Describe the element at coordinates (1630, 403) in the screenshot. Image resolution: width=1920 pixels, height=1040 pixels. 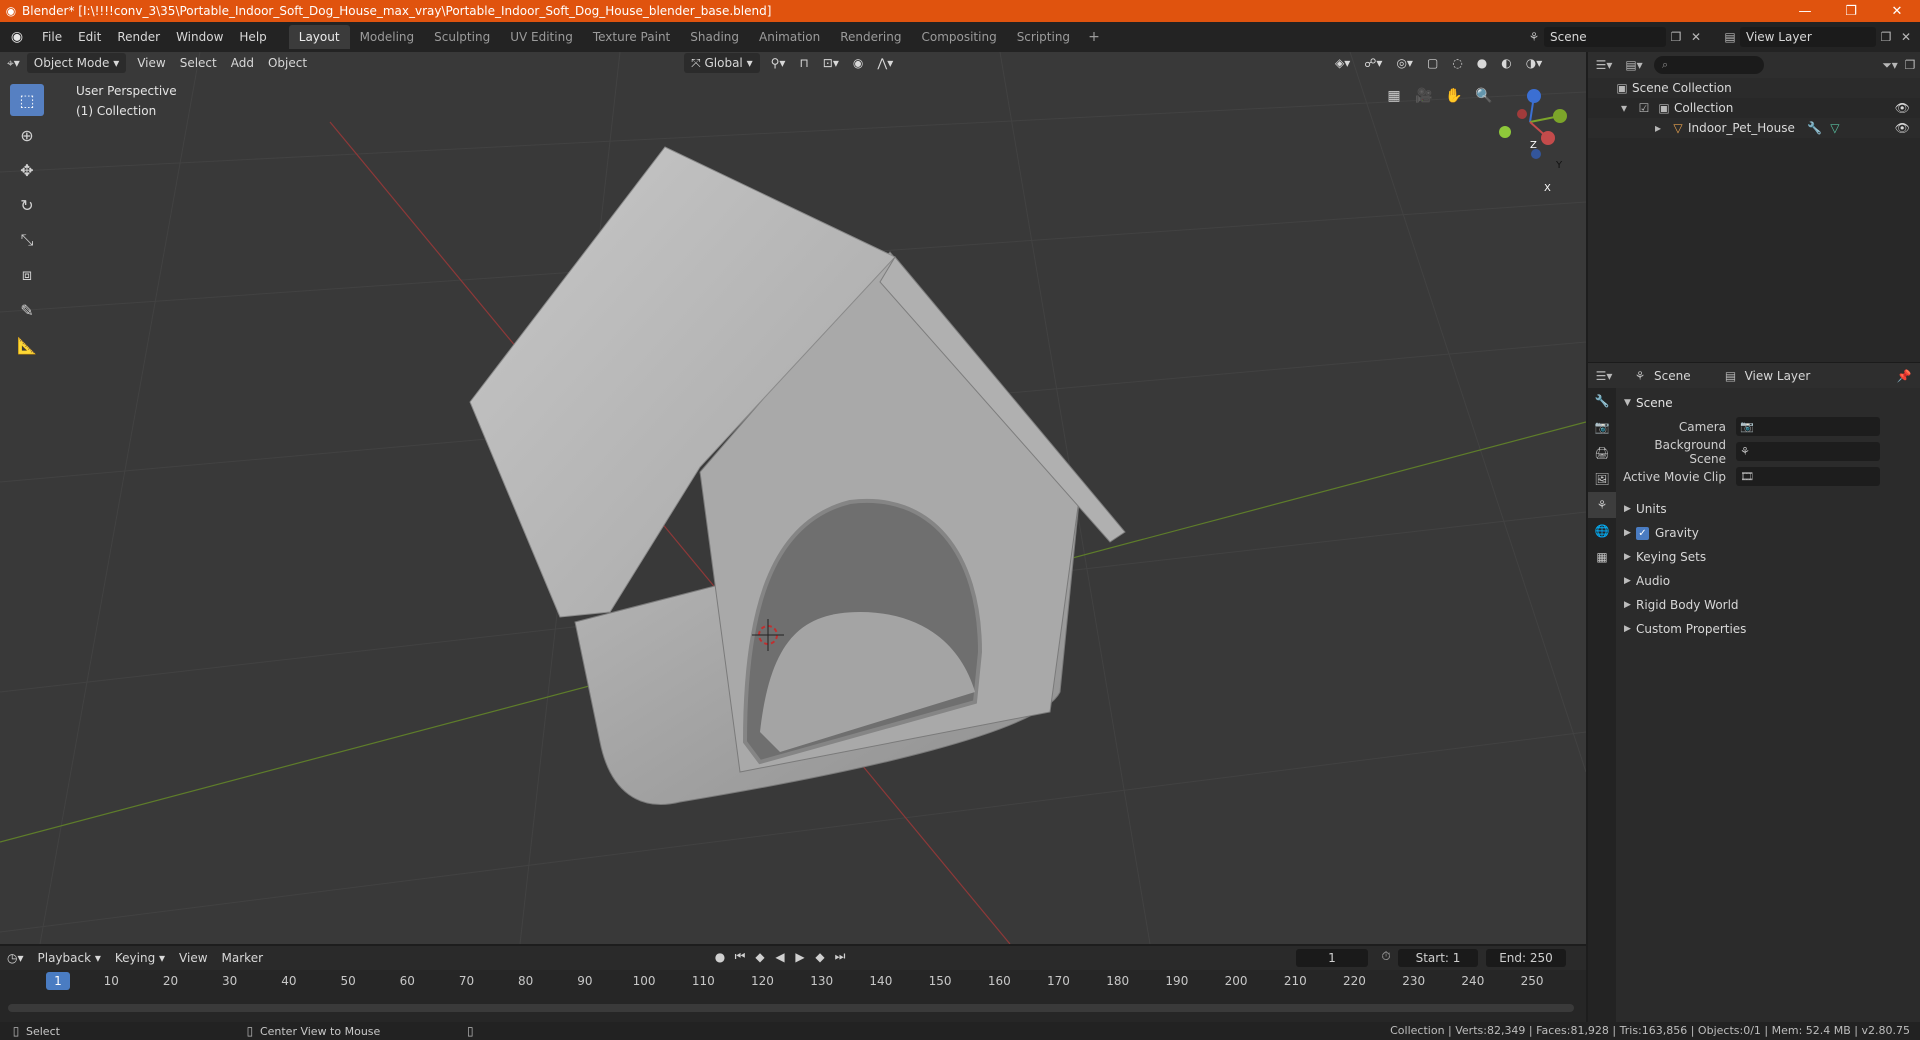
I see `collapse-arrow-icon: ▼` at that location.